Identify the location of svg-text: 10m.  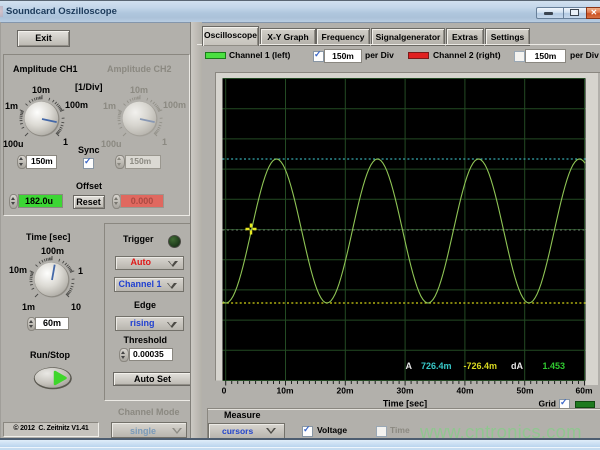
(284, 391).